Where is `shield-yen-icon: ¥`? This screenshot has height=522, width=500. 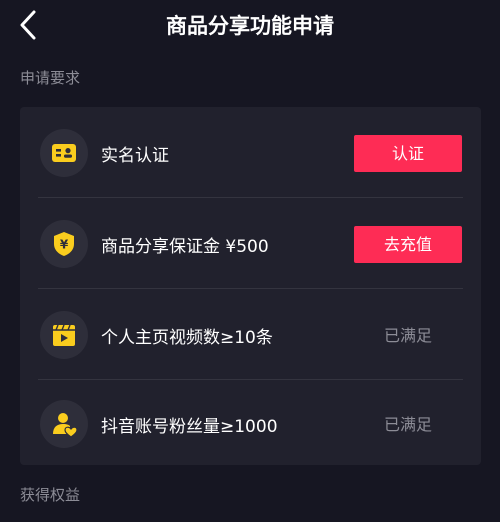
shield-yen-icon: ¥ is located at coordinates (64, 244).